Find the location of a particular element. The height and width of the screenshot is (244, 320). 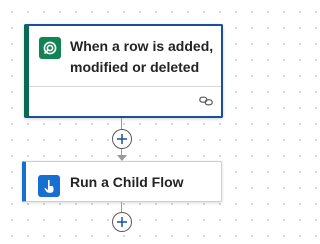

dataverse-icon is located at coordinates (50, 48).